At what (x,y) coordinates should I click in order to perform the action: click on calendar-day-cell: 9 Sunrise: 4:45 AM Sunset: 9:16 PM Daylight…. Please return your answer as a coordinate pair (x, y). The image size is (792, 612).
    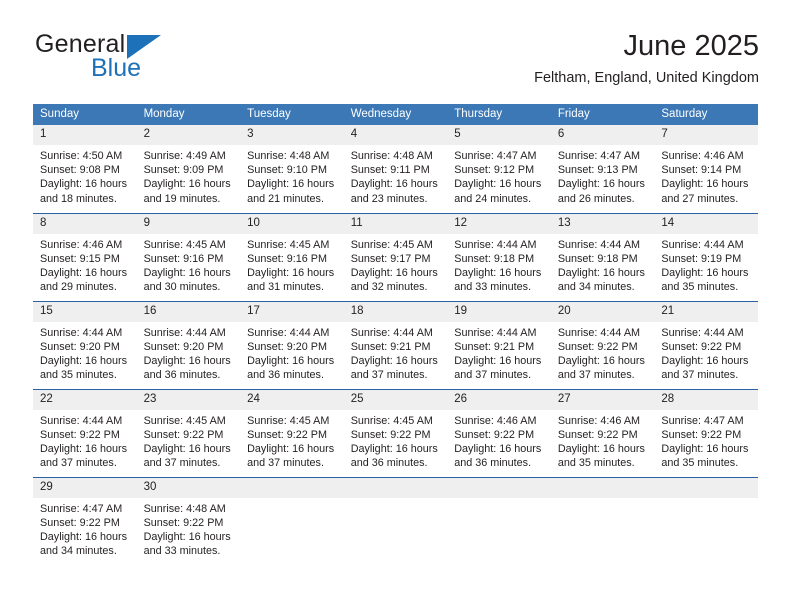
    Looking at the image, I should click on (188, 256).